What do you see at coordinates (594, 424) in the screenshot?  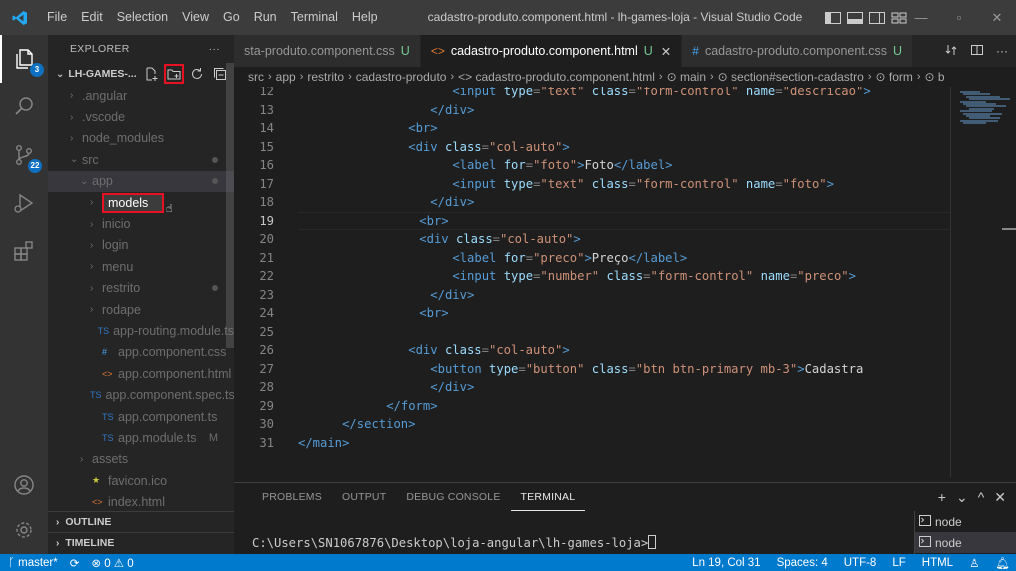 I see `code-line: 30 </section>` at bounding box center [594, 424].